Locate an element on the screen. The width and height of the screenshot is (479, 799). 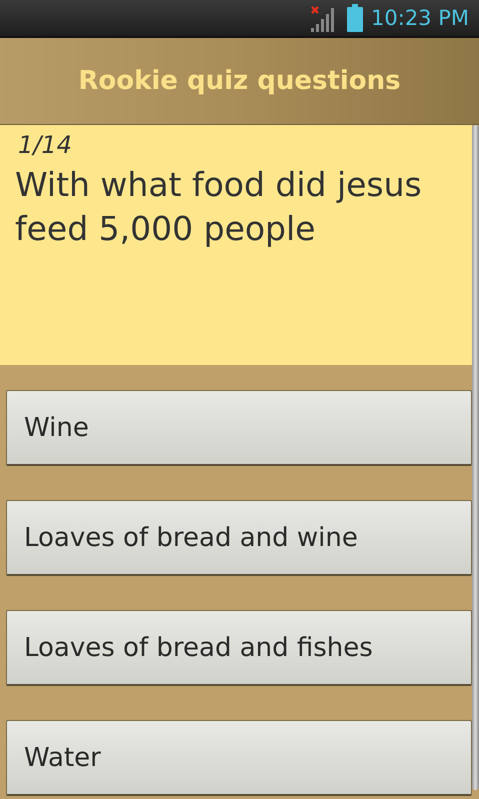
answer-button: Loaves of bread and wine is located at coordinates (239, 538).